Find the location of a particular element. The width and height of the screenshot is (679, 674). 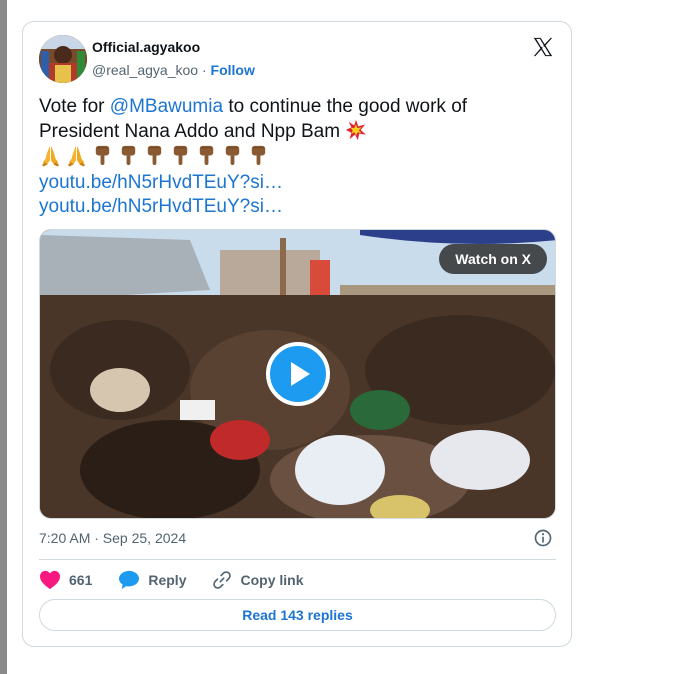

play-icon is located at coordinates (300, 374).